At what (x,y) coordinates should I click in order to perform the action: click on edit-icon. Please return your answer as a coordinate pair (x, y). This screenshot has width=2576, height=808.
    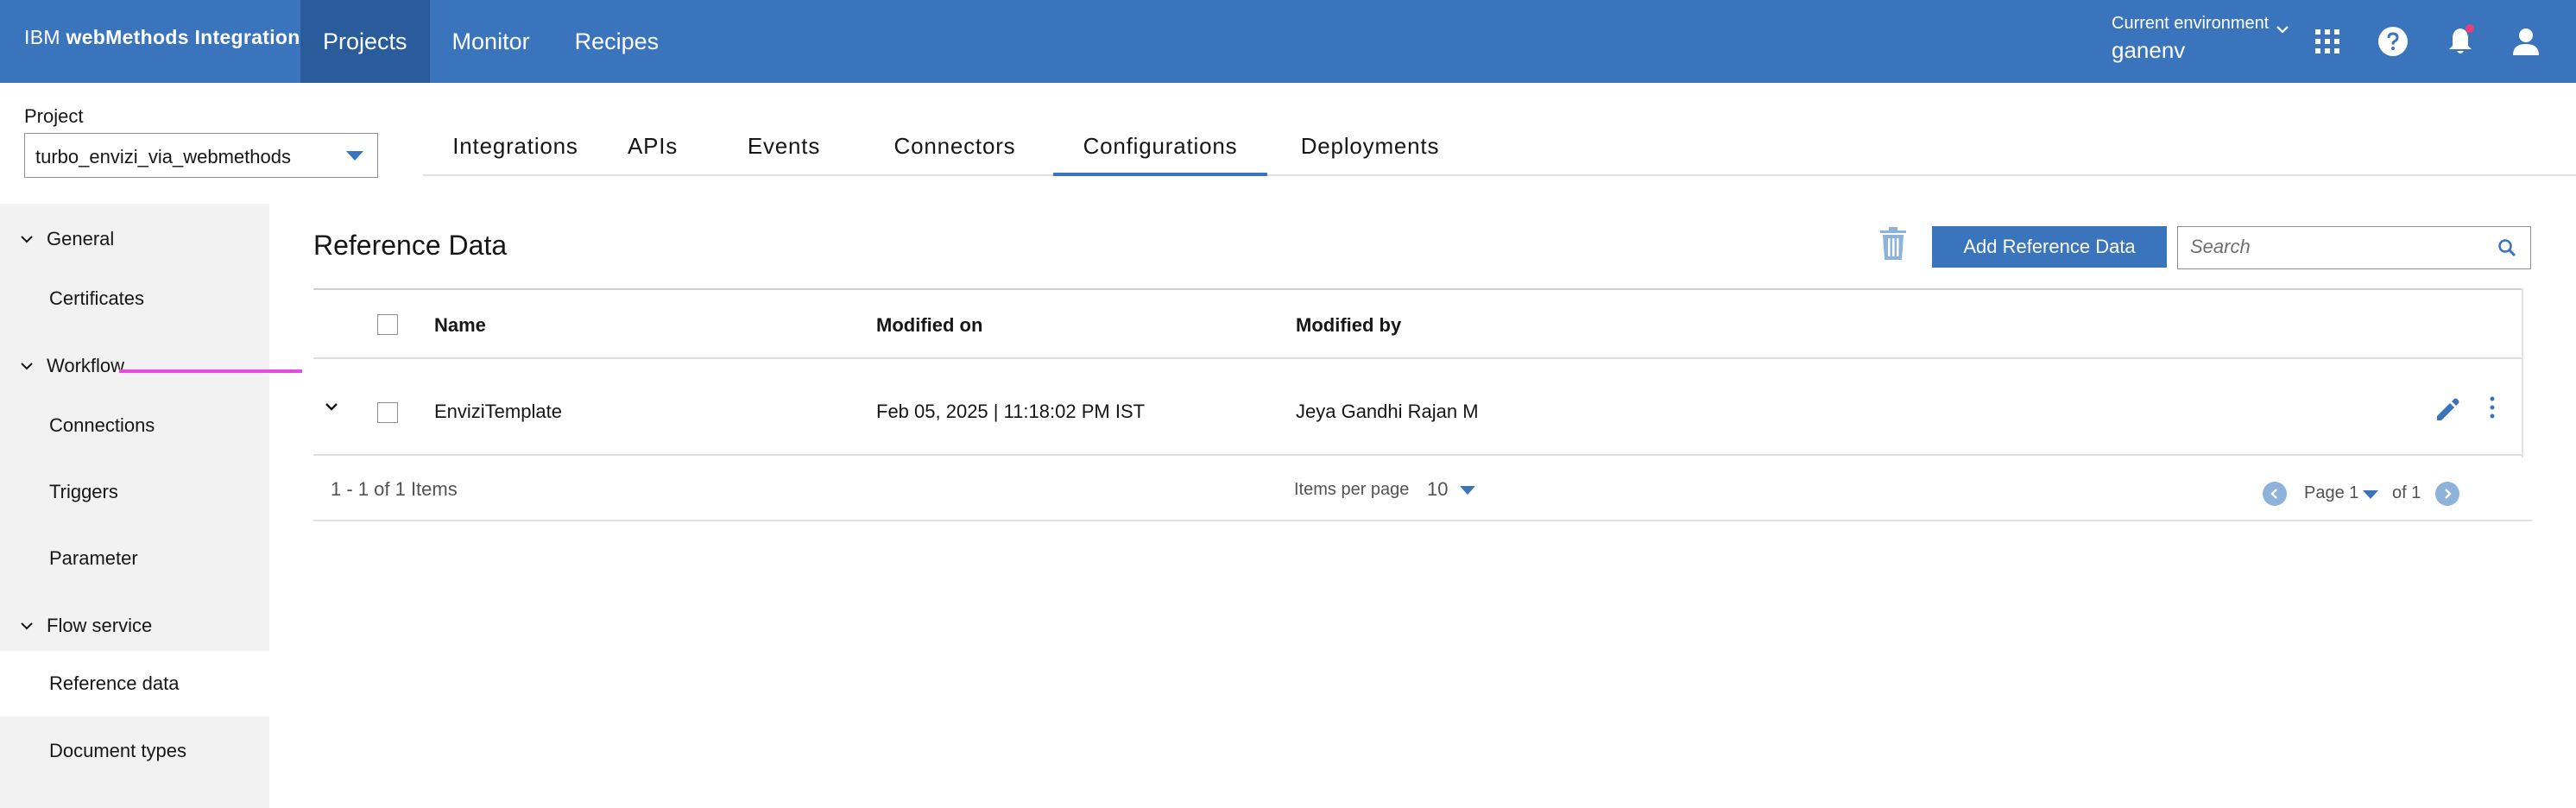
    Looking at the image, I should click on (2447, 409).